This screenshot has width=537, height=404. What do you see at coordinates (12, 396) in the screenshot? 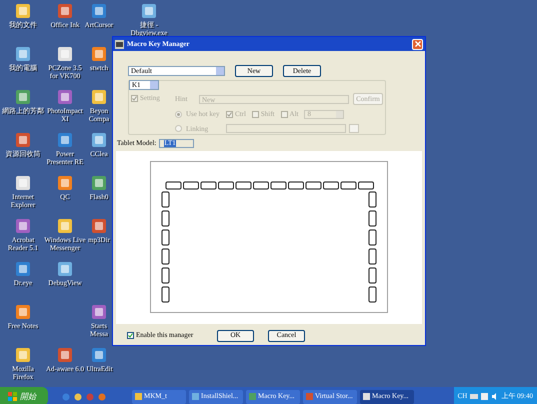
I see `windows-logo-icon` at bounding box center [12, 396].